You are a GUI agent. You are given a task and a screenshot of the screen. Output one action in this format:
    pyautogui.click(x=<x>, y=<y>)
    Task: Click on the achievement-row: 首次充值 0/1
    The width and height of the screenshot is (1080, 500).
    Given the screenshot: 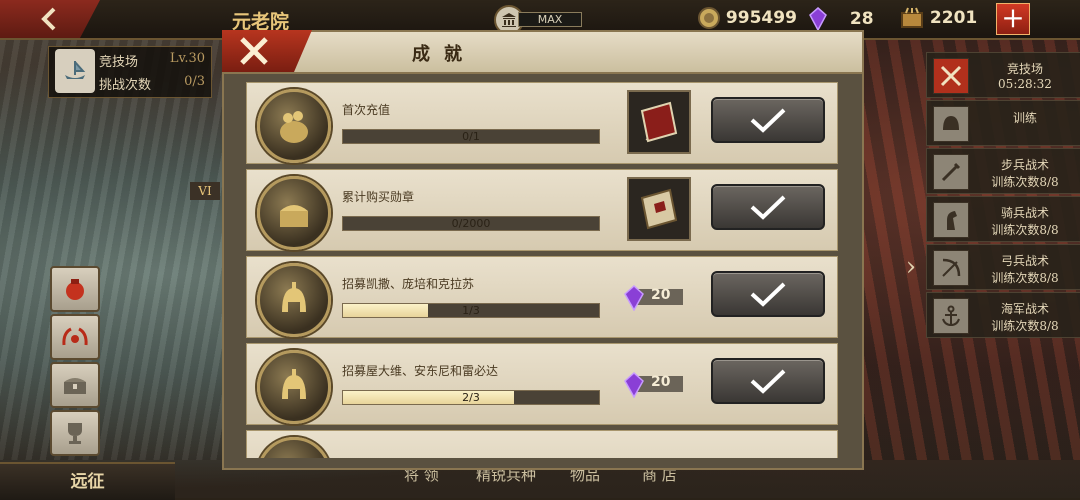 What is the action you would take?
    pyautogui.click(x=542, y=123)
    